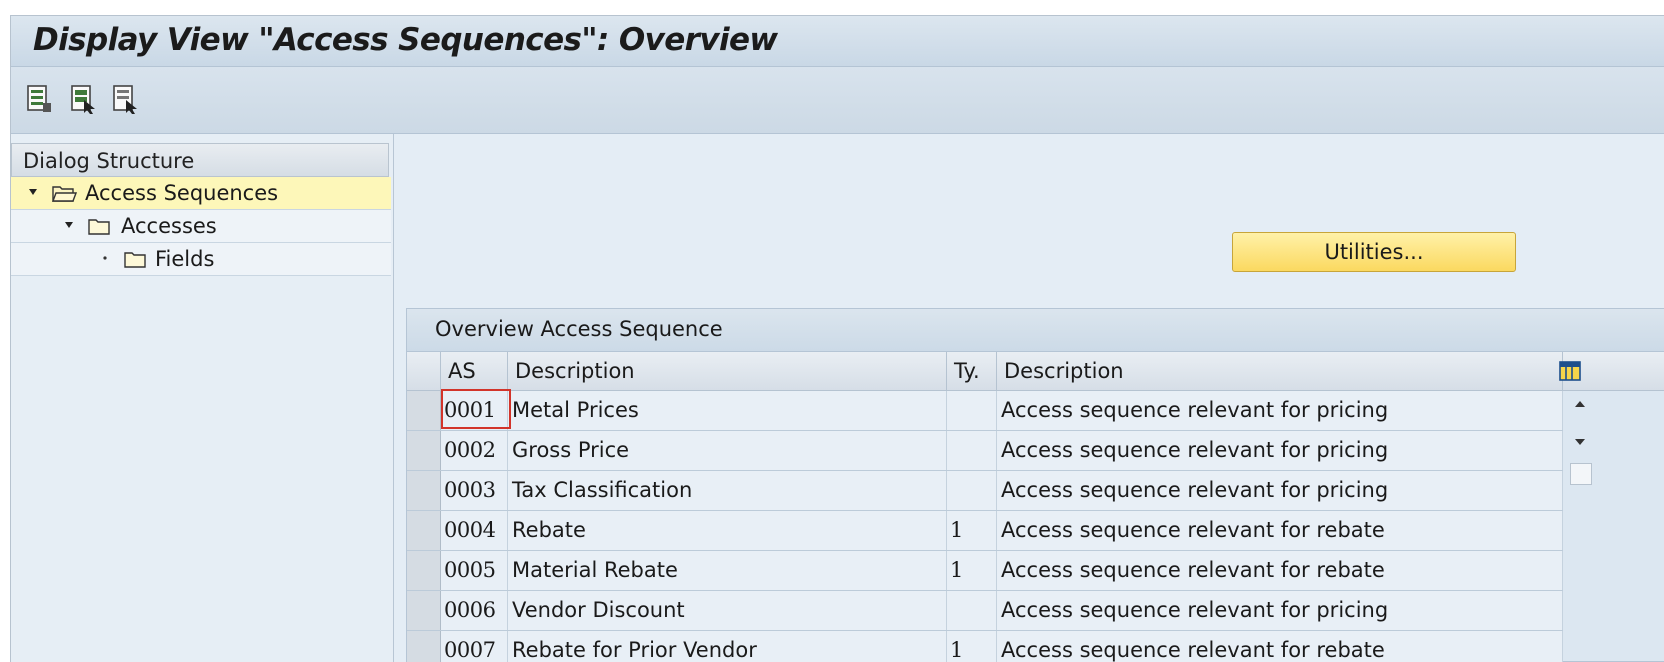  I want to click on column-header-type-description: Description, so click(1280, 371).